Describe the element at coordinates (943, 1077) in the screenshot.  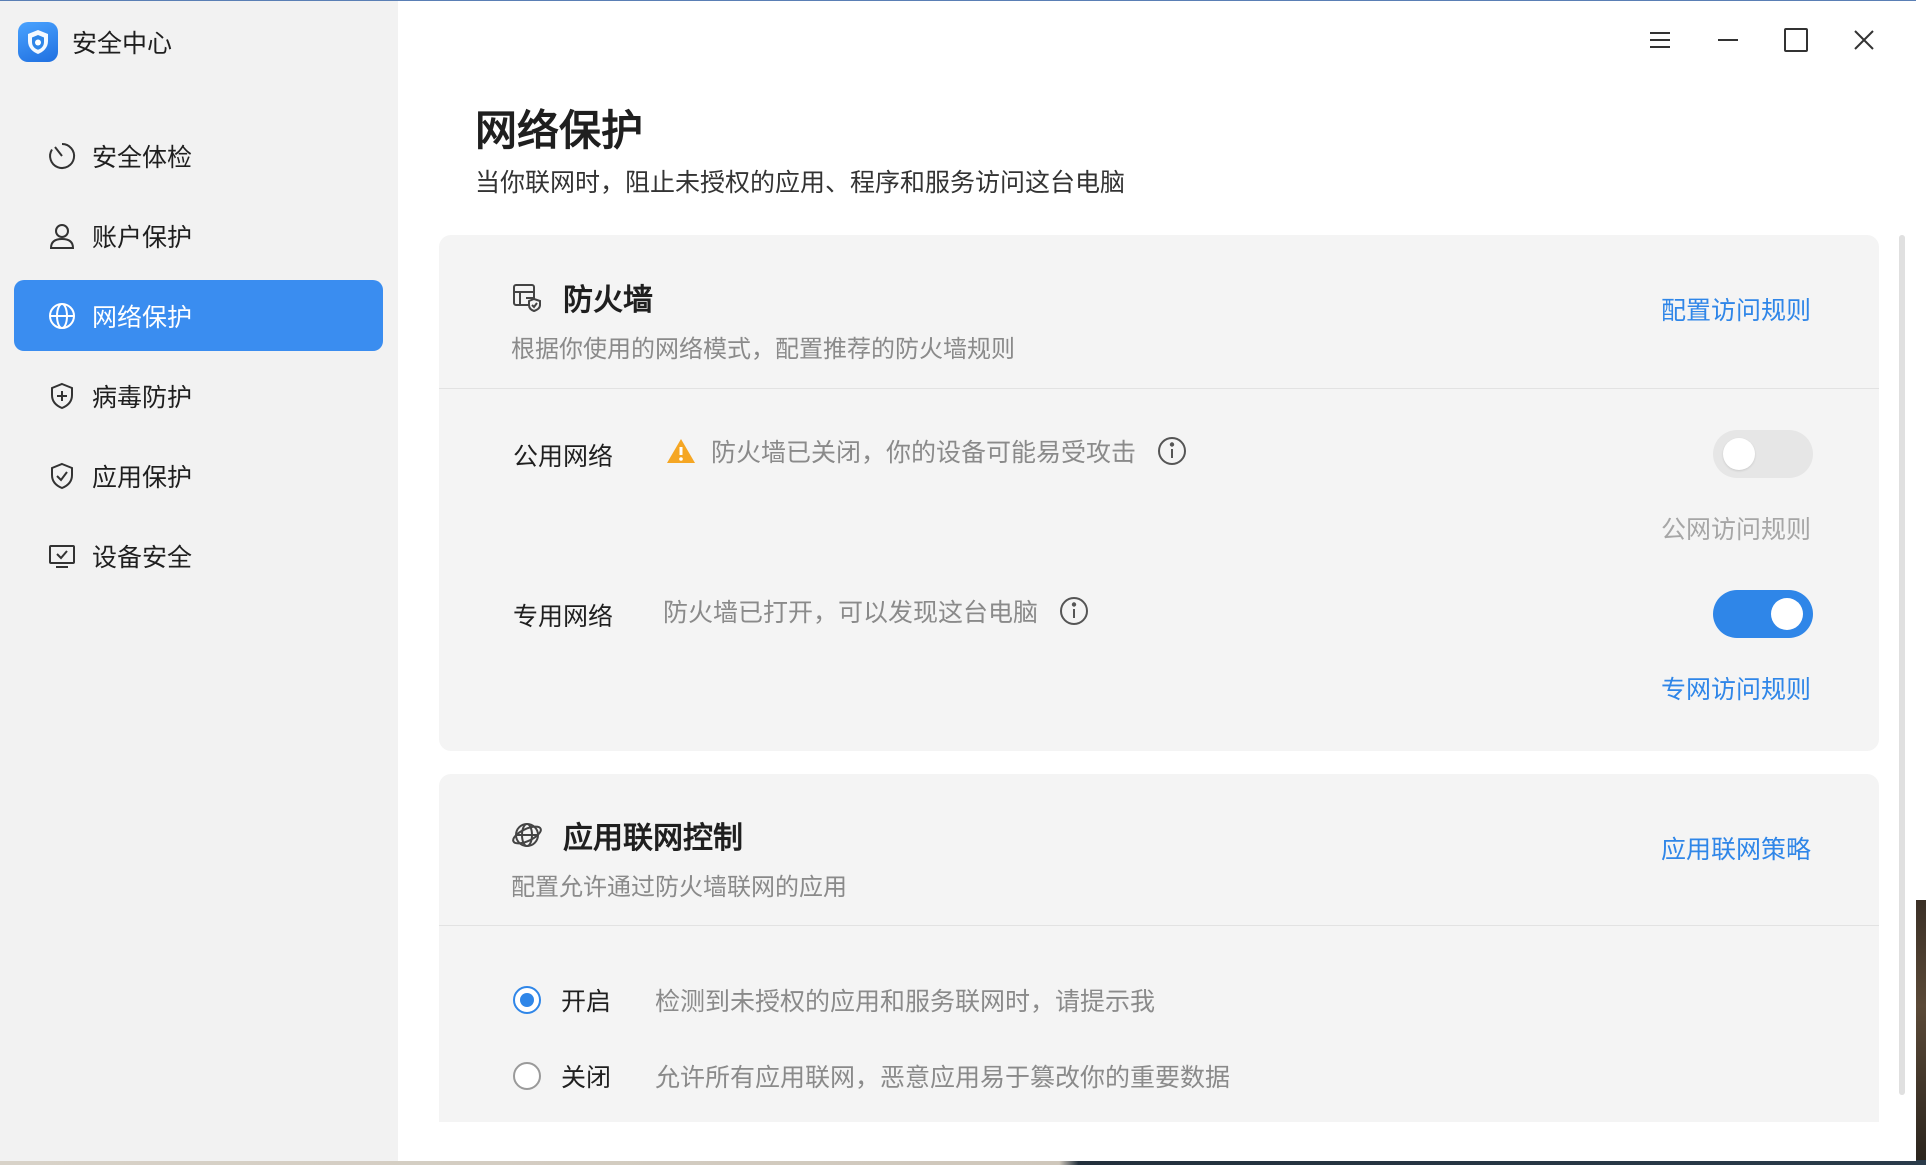
I see `radio-description: 允许所有应用联网，恶意应用易于篡改你的重要数据` at that location.